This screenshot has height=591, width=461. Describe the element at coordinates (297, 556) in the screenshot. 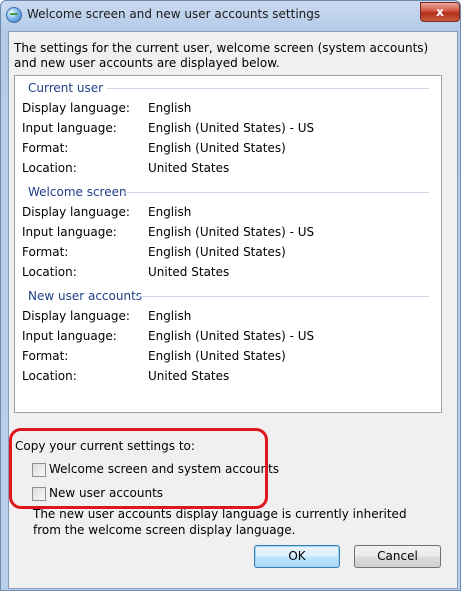

I see `ok-button: OK` at that location.